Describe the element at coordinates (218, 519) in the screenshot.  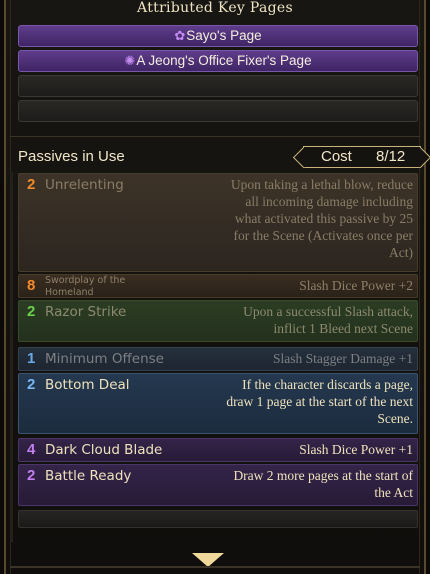
I see `passive-row-empty` at that location.